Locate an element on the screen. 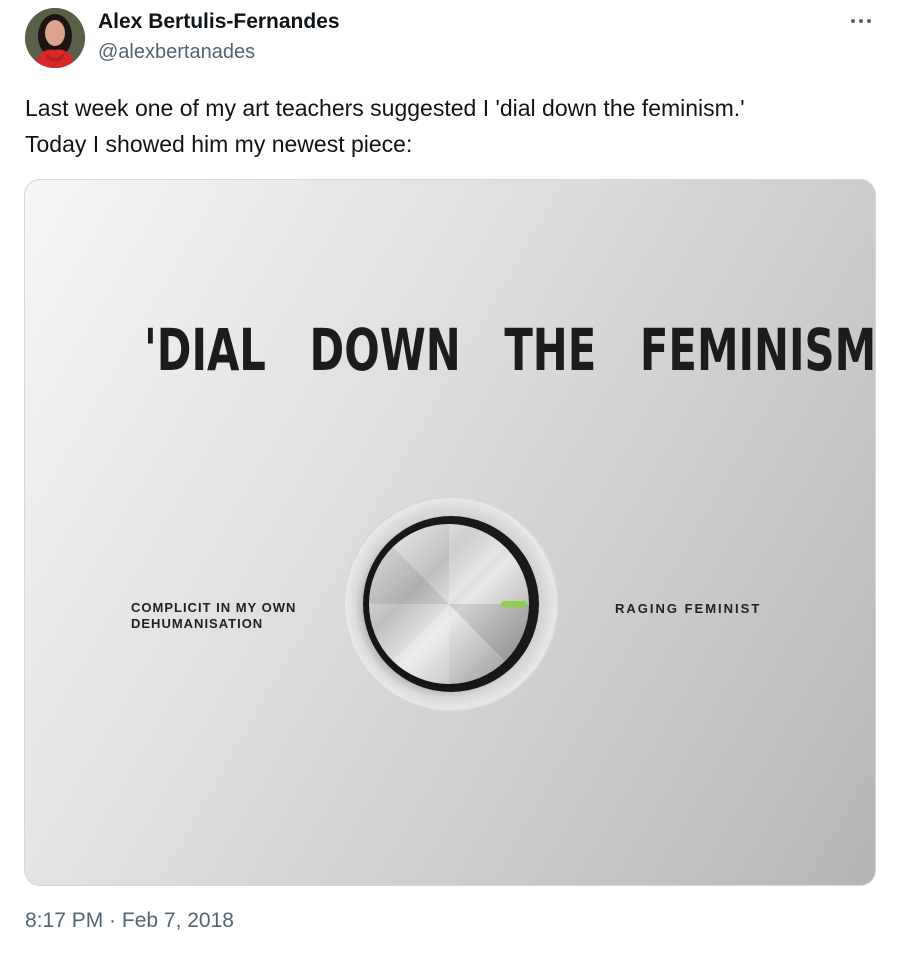  tweet-text-line-2: Today I showed him my newest piece: is located at coordinates (219, 144).